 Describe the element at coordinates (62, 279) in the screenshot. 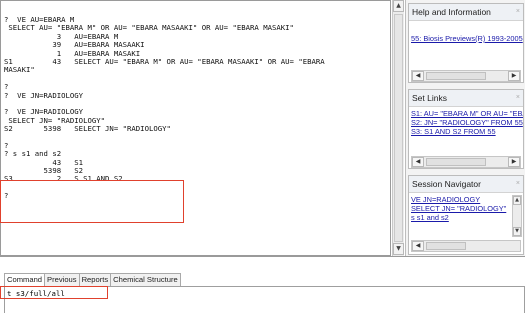

I see `tab-previous: Previous` at that location.